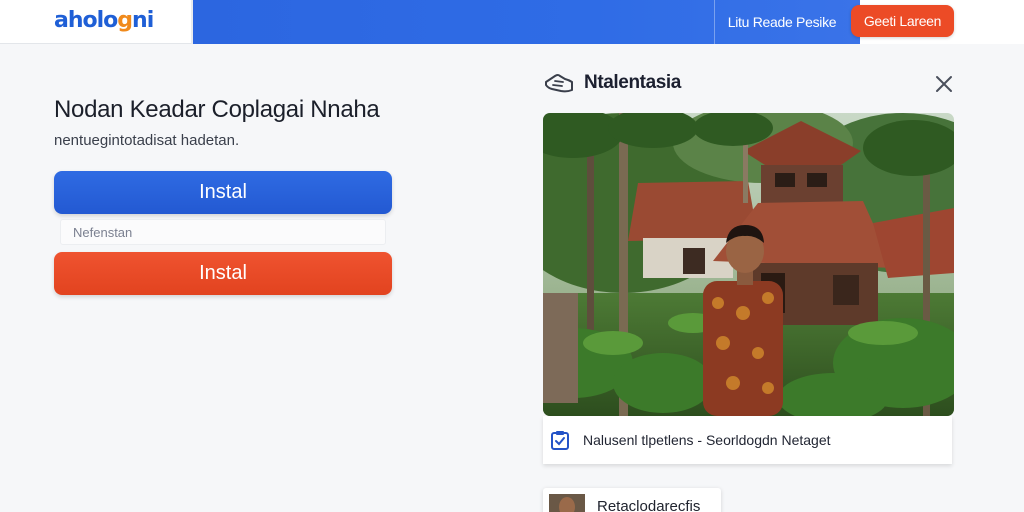 The width and height of the screenshot is (1024, 512). What do you see at coordinates (714, 22) in the screenshot?
I see `nav-divider` at bounding box center [714, 22].